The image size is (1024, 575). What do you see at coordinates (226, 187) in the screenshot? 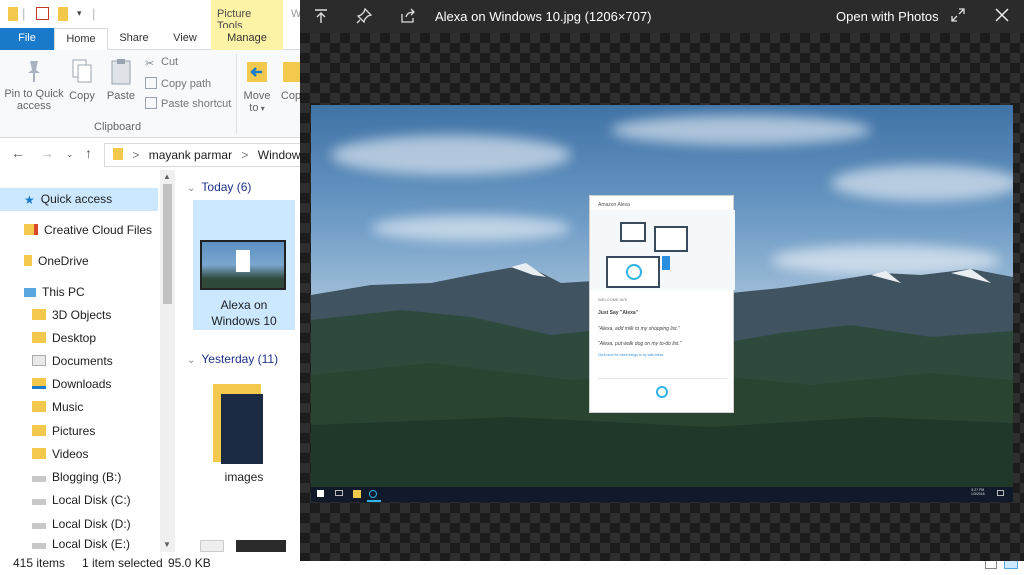
I see `group-label: Today (6)` at bounding box center [226, 187].